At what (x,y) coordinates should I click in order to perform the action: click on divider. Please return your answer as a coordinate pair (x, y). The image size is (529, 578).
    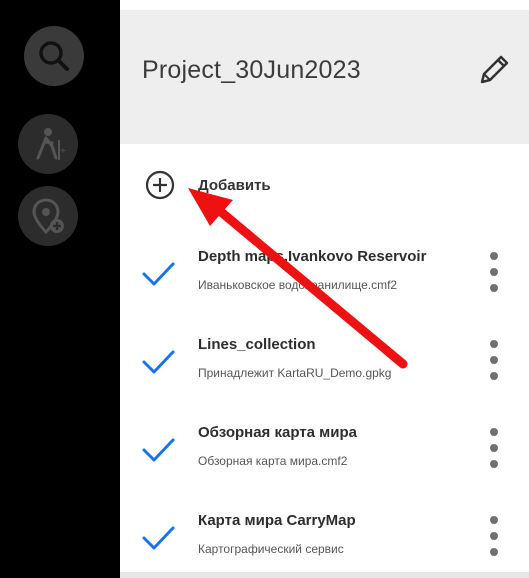
    Looking at the image, I should click on (324, 575).